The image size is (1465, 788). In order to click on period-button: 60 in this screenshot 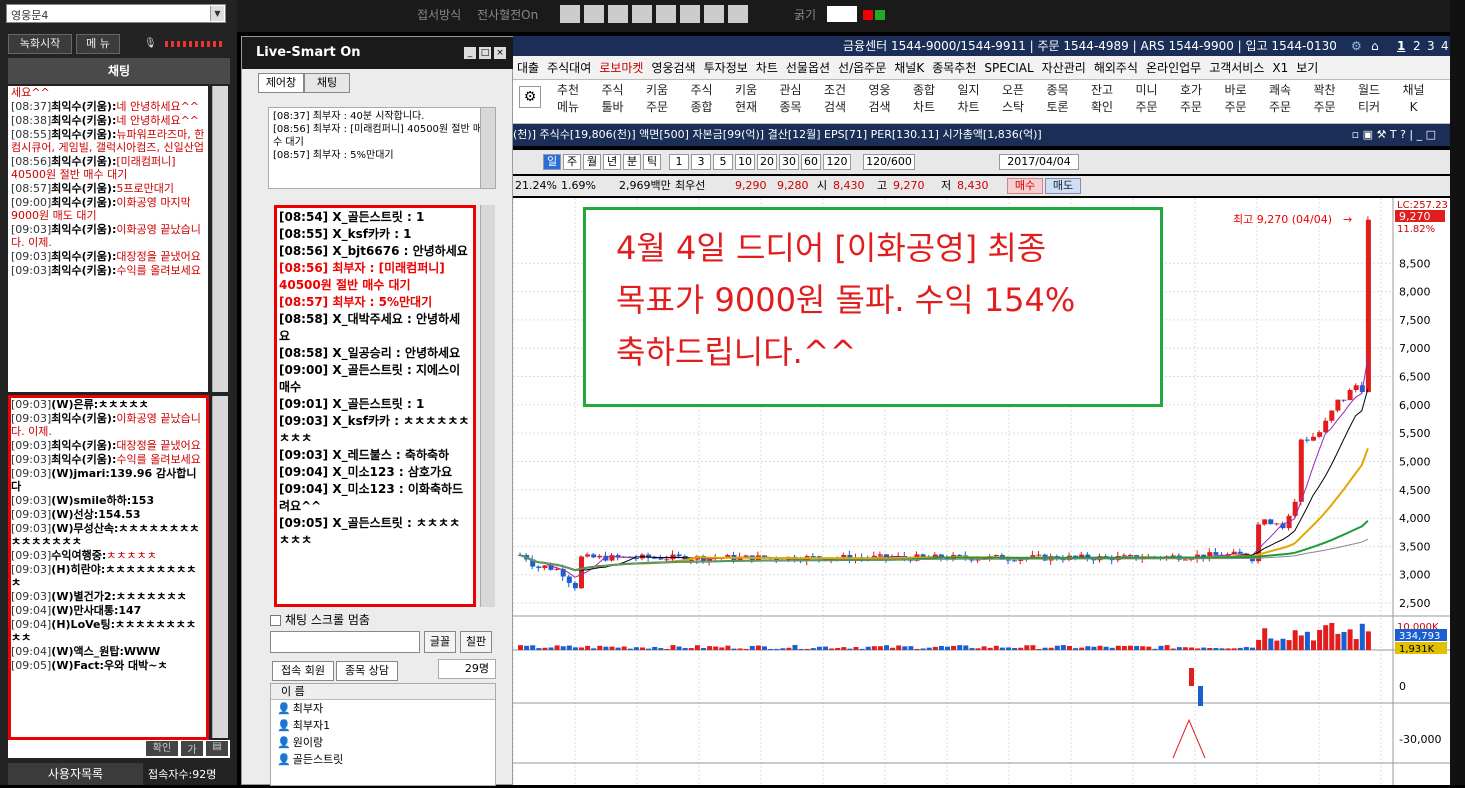, I will do `click(811, 162)`.